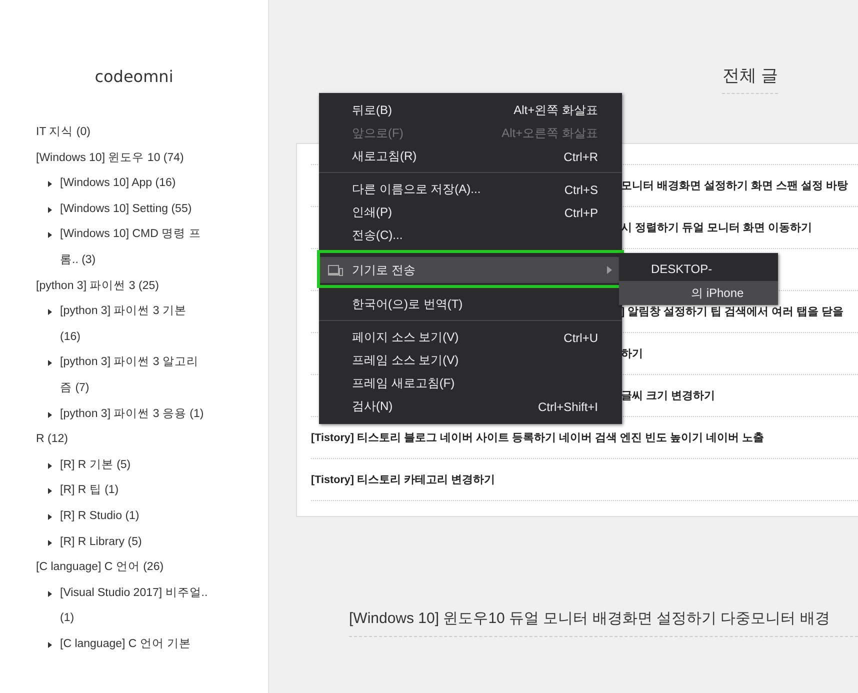 This screenshot has width=858, height=693. I want to click on submenu-arrow-icon, so click(609, 270).